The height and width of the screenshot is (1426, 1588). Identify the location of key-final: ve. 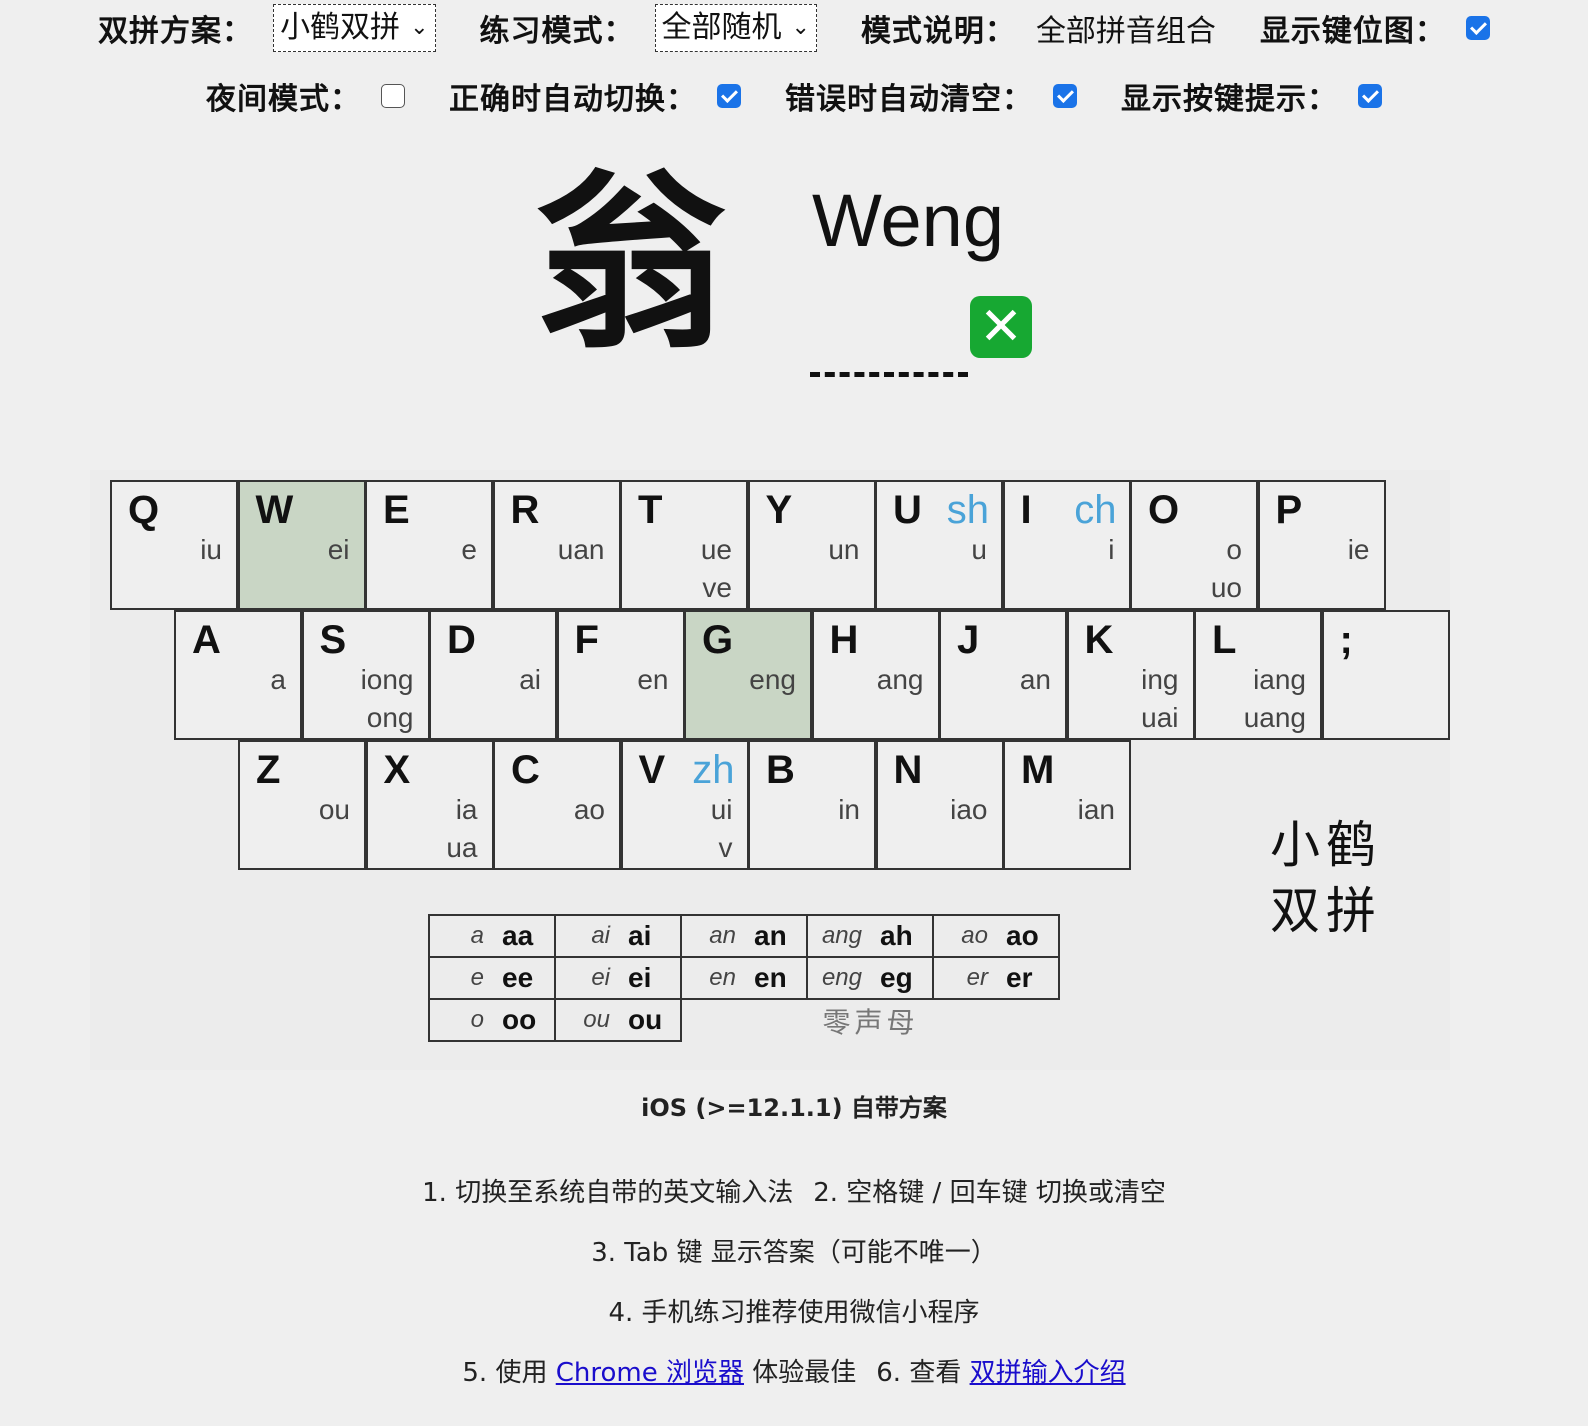
(717, 587).